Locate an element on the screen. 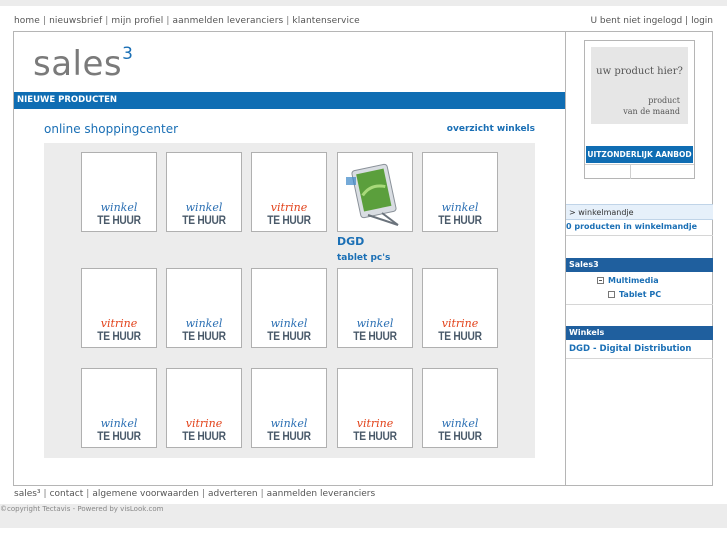 This screenshot has height=545, width=727. logo-superscript: 3 is located at coordinates (128, 53).